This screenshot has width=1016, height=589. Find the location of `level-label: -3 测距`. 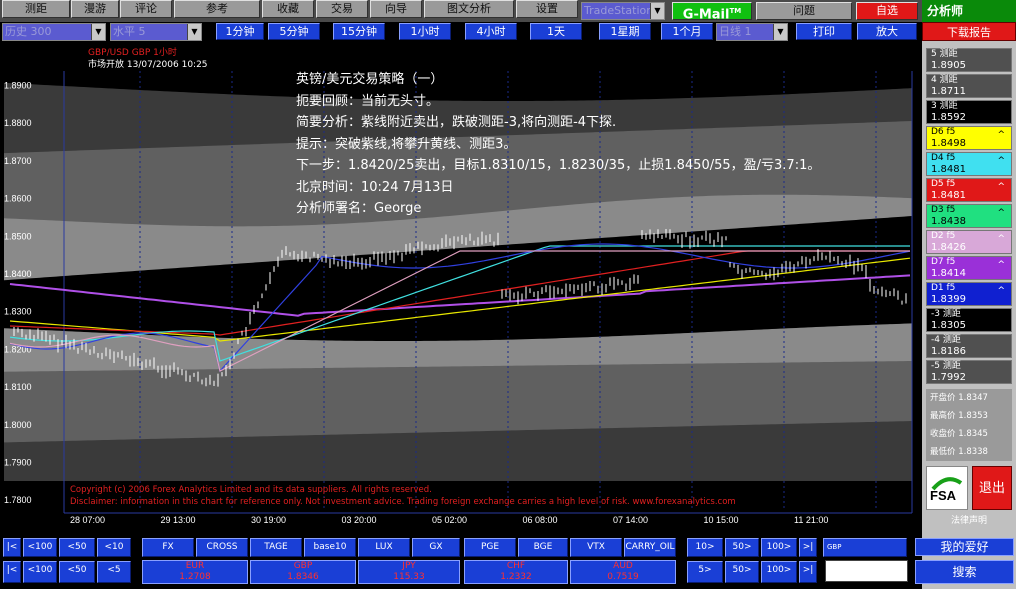

level-label: -3 测距 is located at coordinates (946, 314).